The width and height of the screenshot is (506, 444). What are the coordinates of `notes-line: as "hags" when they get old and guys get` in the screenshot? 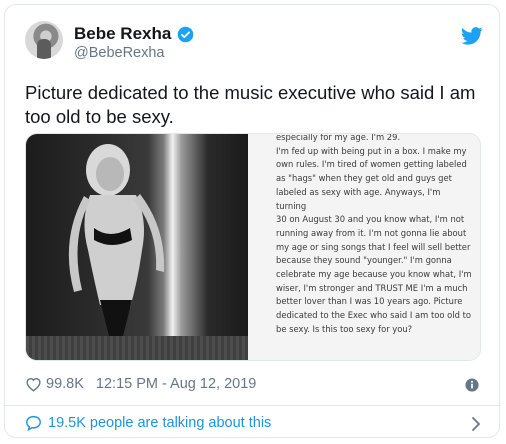 It's located at (364, 178).